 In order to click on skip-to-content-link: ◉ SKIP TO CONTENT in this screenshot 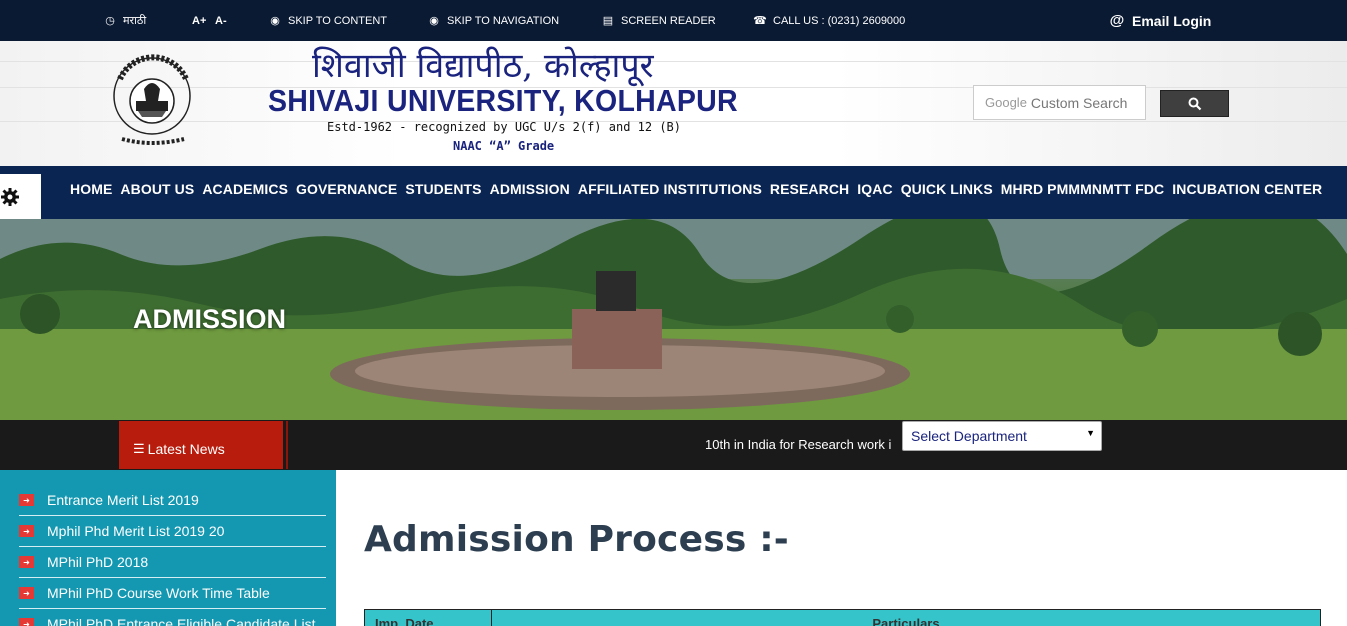, I will do `click(327, 20)`.